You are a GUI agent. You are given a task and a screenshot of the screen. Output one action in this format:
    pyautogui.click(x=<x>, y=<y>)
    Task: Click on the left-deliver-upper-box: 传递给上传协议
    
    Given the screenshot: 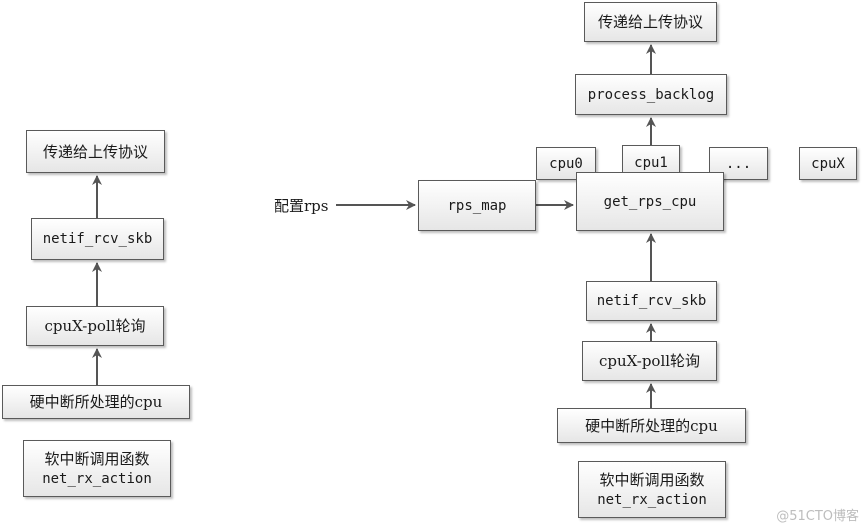 What is the action you would take?
    pyautogui.click(x=95, y=151)
    